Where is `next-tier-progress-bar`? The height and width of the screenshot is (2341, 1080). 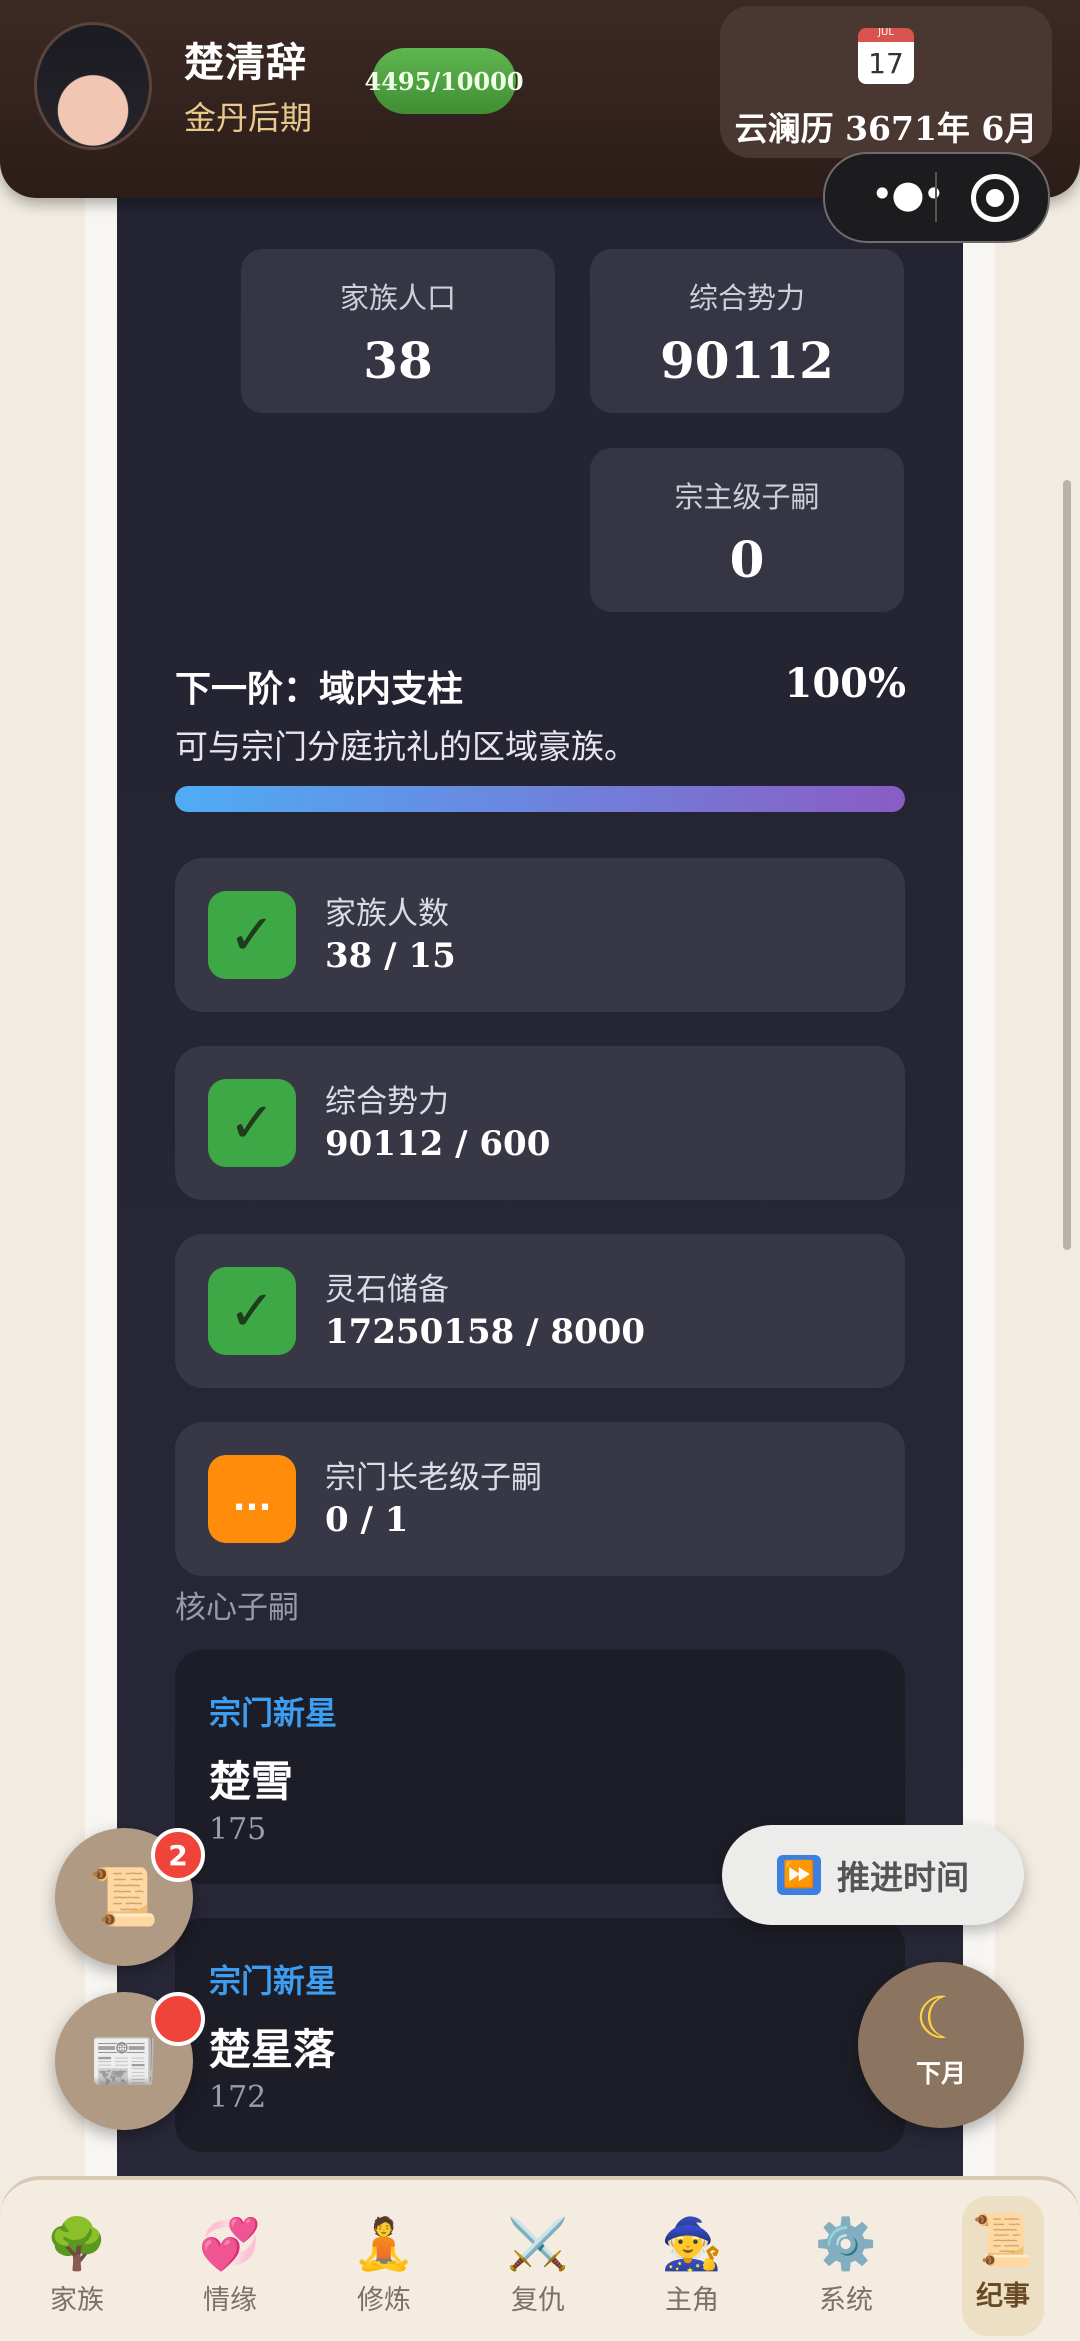 next-tier-progress-bar is located at coordinates (540, 799).